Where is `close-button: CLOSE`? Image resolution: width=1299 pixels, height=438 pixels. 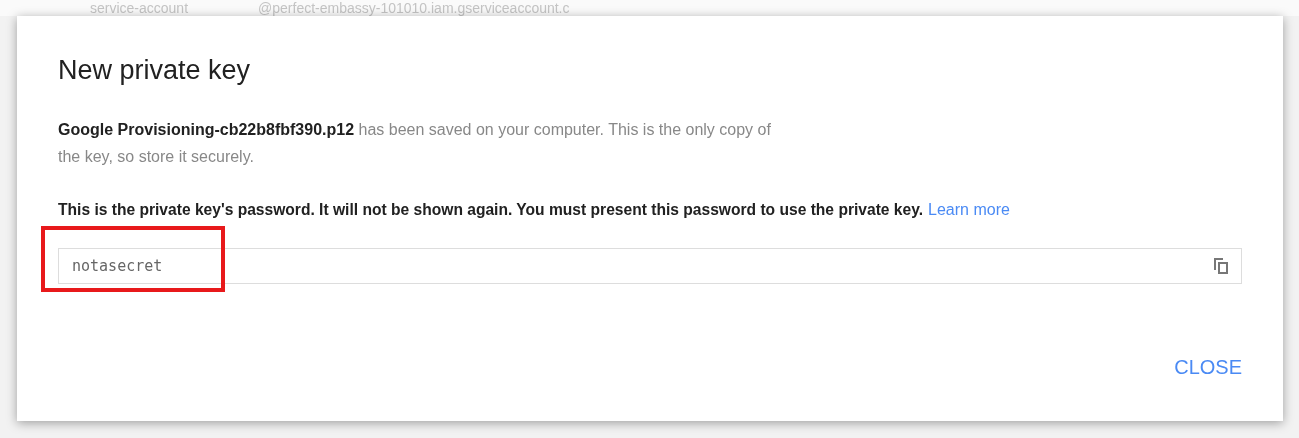
close-button: CLOSE is located at coordinates (1208, 367).